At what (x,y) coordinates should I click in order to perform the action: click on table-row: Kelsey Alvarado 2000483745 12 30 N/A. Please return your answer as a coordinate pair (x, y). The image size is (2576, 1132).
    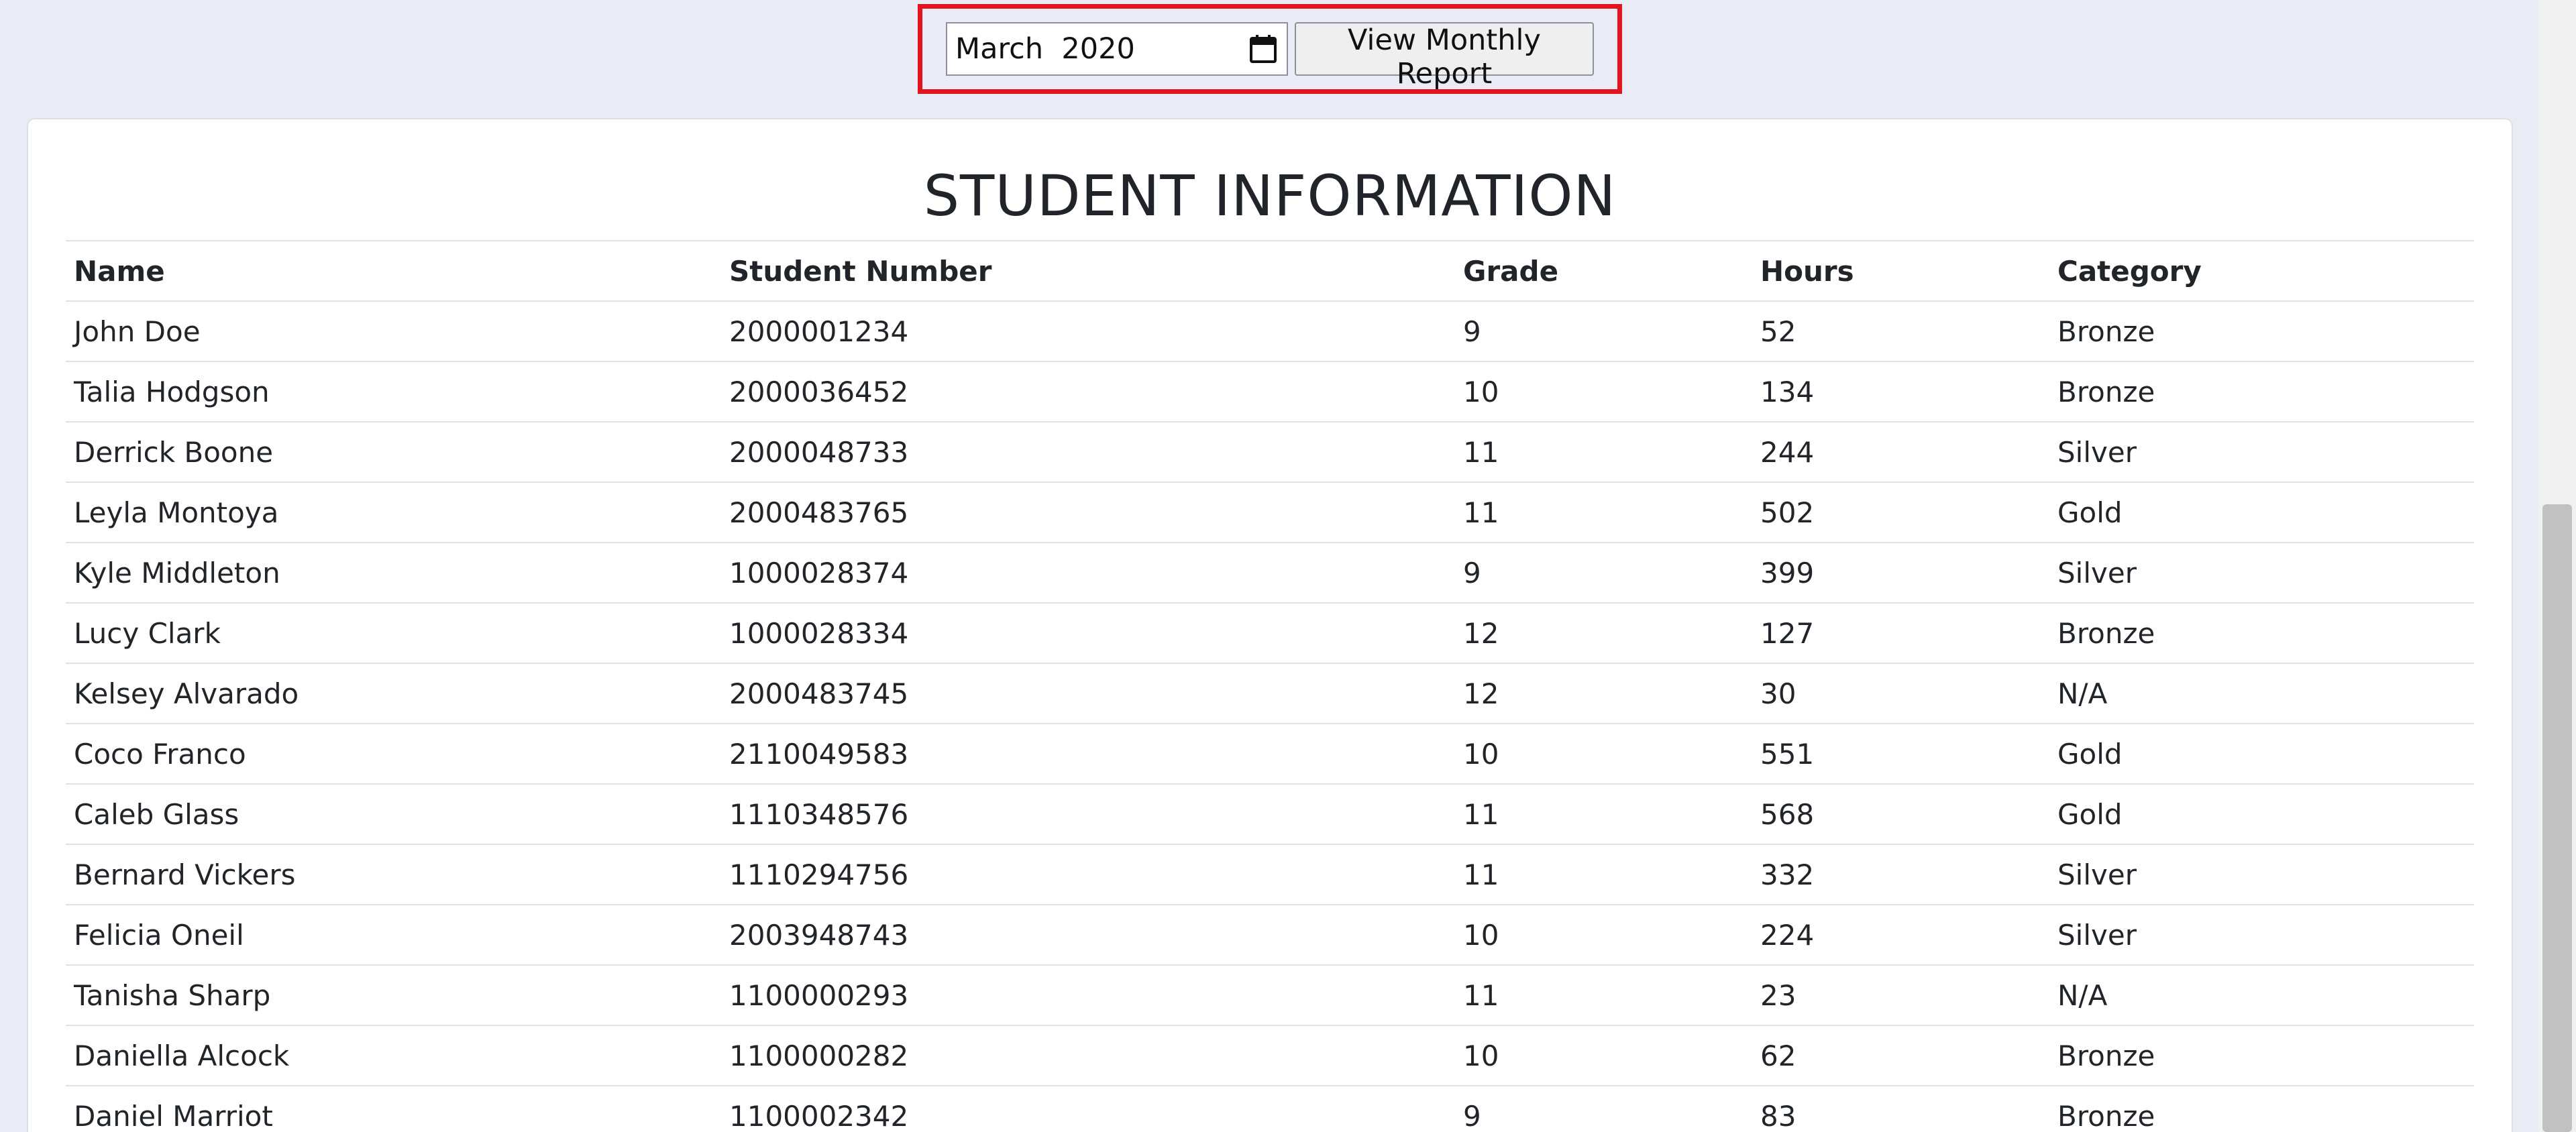
    Looking at the image, I should click on (1270, 693).